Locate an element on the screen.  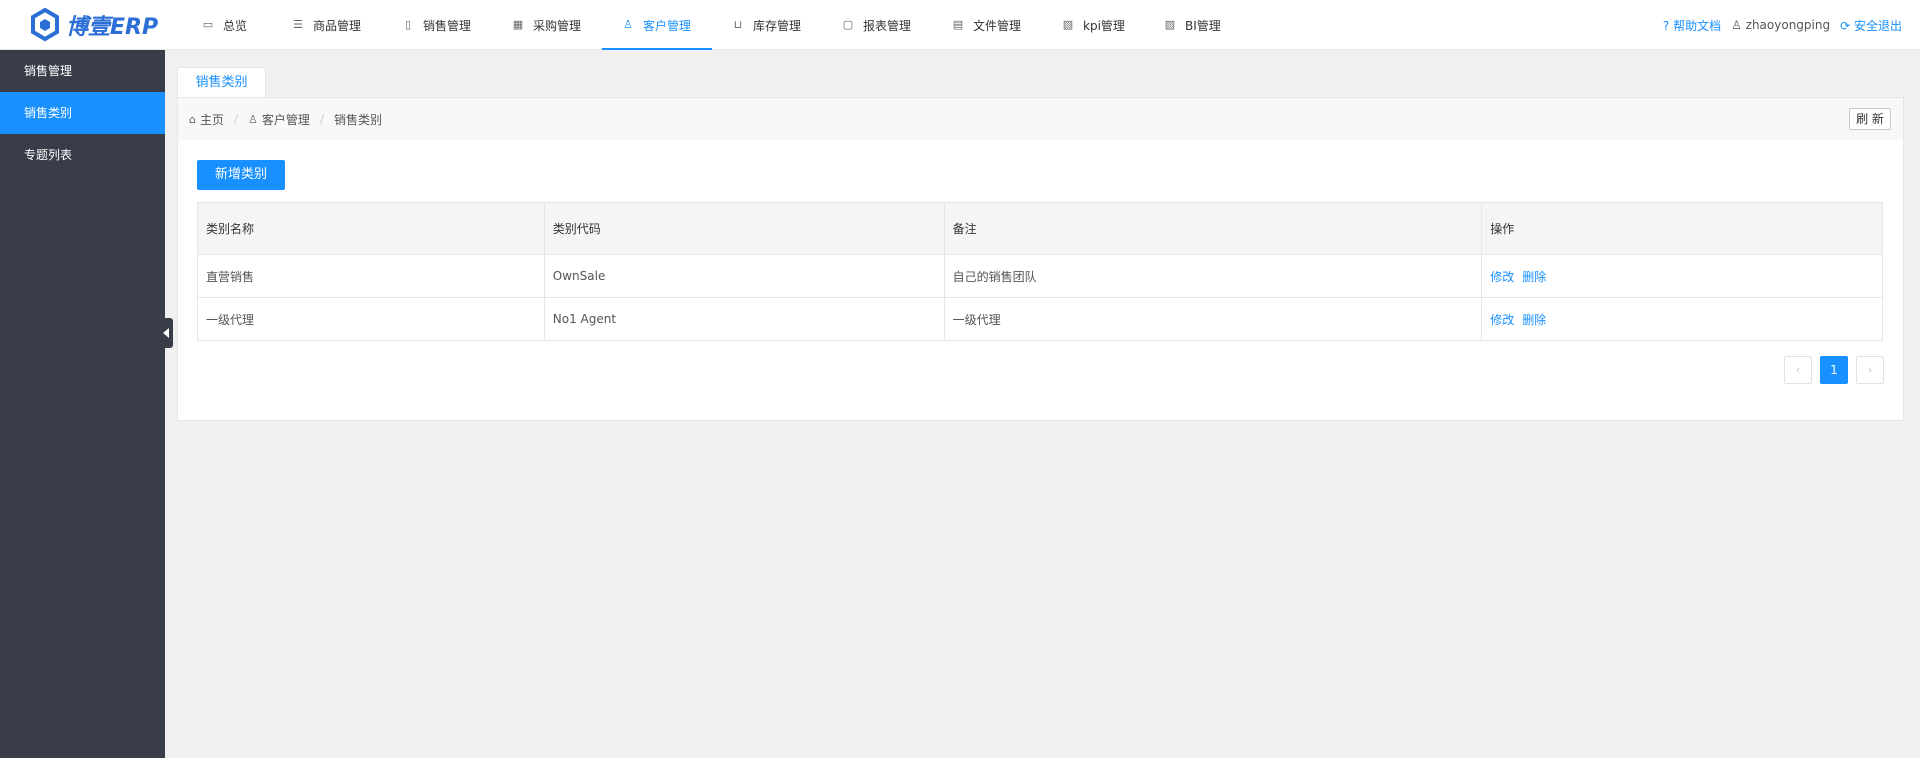
logout-link: ⟳ 安全退出 is located at coordinates (1871, 25).